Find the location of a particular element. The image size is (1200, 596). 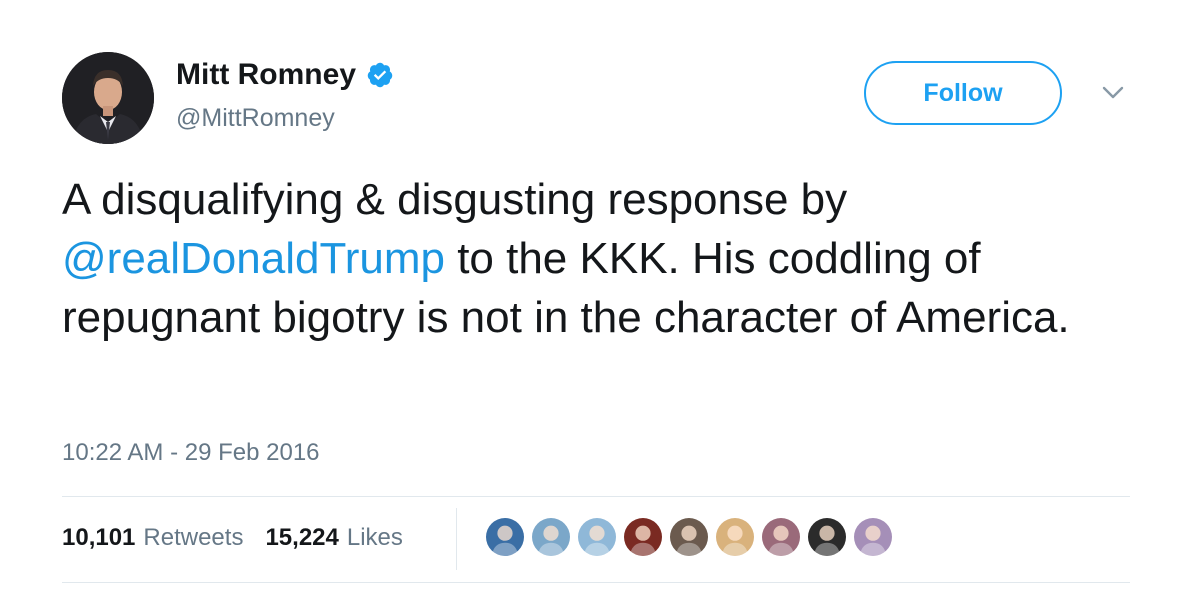

author-display-name: Mitt Romney is located at coordinates (266, 75).